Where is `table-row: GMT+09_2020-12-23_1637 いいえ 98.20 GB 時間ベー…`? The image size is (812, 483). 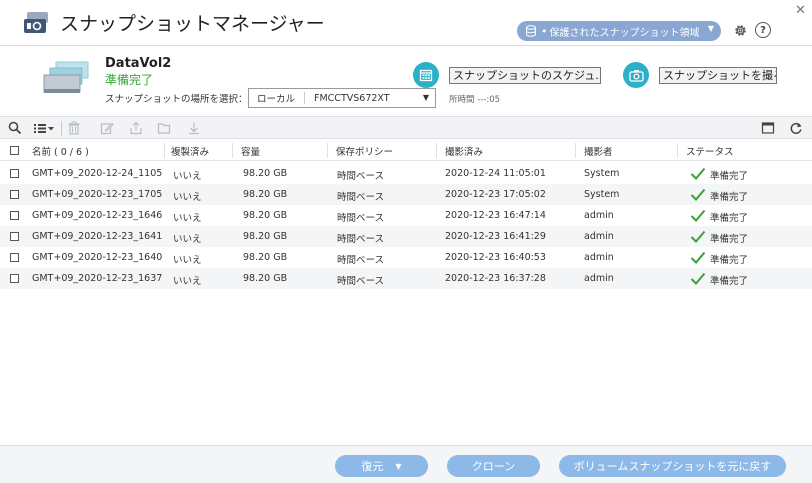 table-row: GMT+09_2020-12-23_1637 いいえ 98.20 GB 時間ベー… is located at coordinates (406, 278).